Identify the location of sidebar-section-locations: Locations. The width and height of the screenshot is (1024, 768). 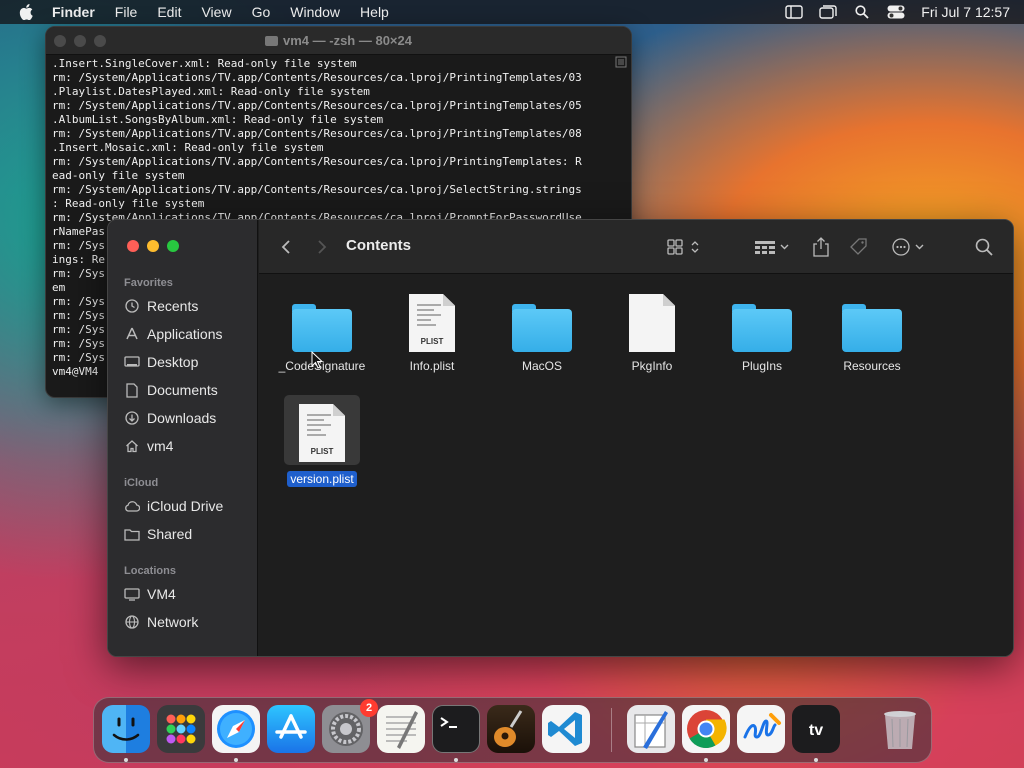
(150, 571).